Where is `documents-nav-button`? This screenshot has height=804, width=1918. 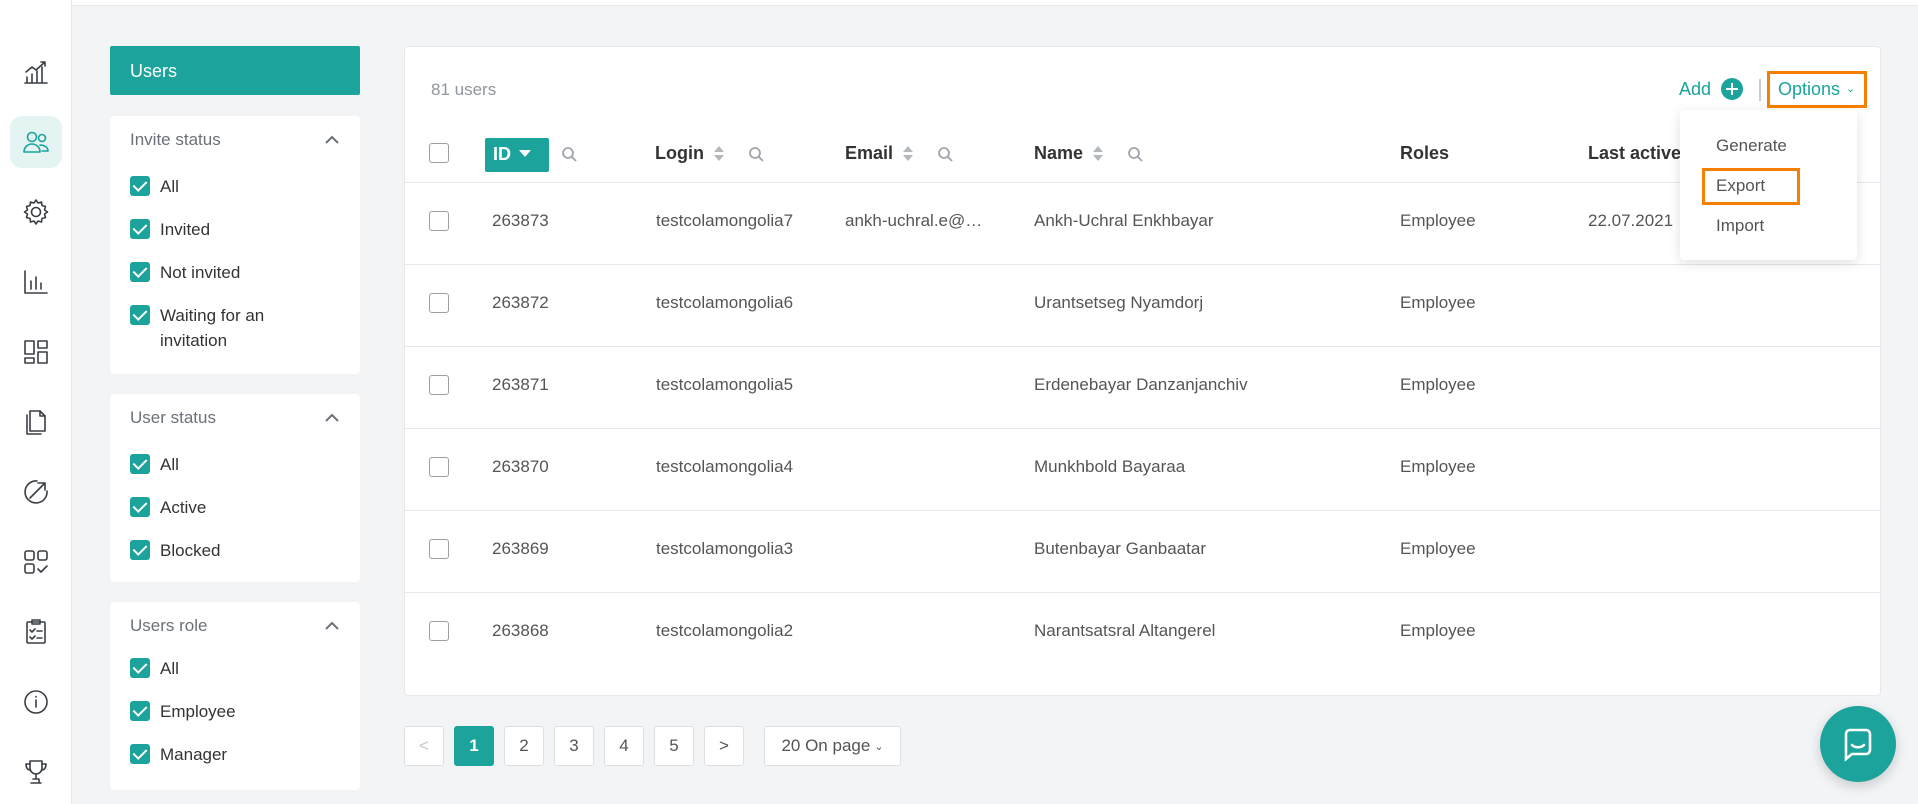
documents-nav-button is located at coordinates (36, 422).